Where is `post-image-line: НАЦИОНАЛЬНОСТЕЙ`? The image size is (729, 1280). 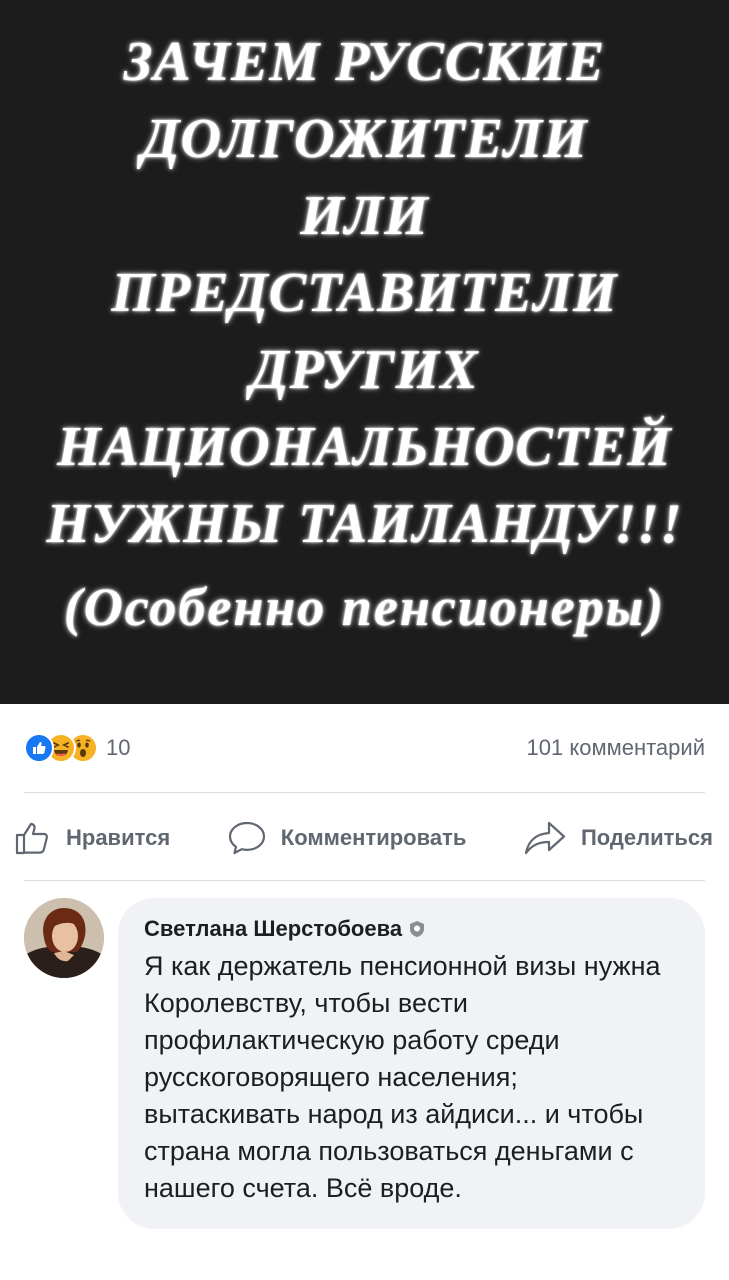 post-image-line: НАЦИОНАЛЬНОСТЕЙ is located at coordinates (364, 447).